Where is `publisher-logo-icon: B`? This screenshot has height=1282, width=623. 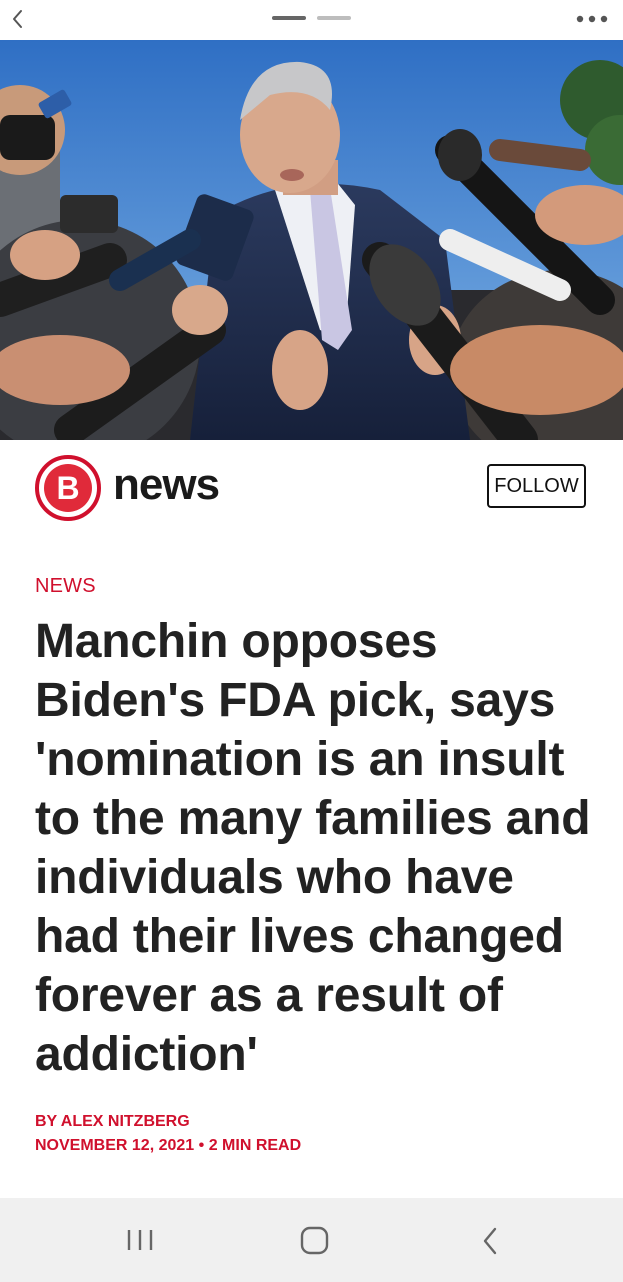 publisher-logo-icon: B is located at coordinates (68, 488).